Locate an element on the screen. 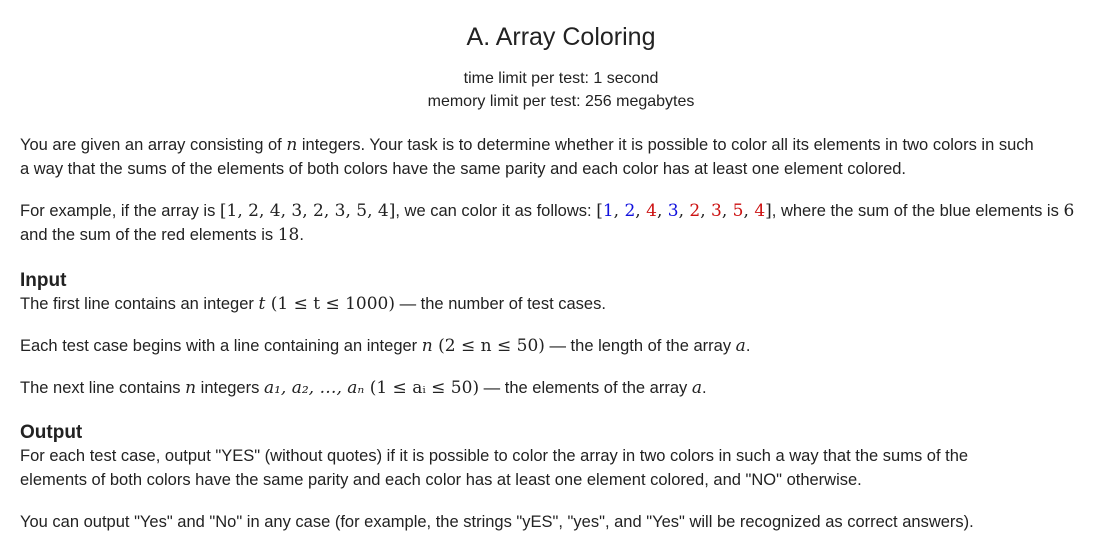  math-var-t: t is located at coordinates (262, 304).